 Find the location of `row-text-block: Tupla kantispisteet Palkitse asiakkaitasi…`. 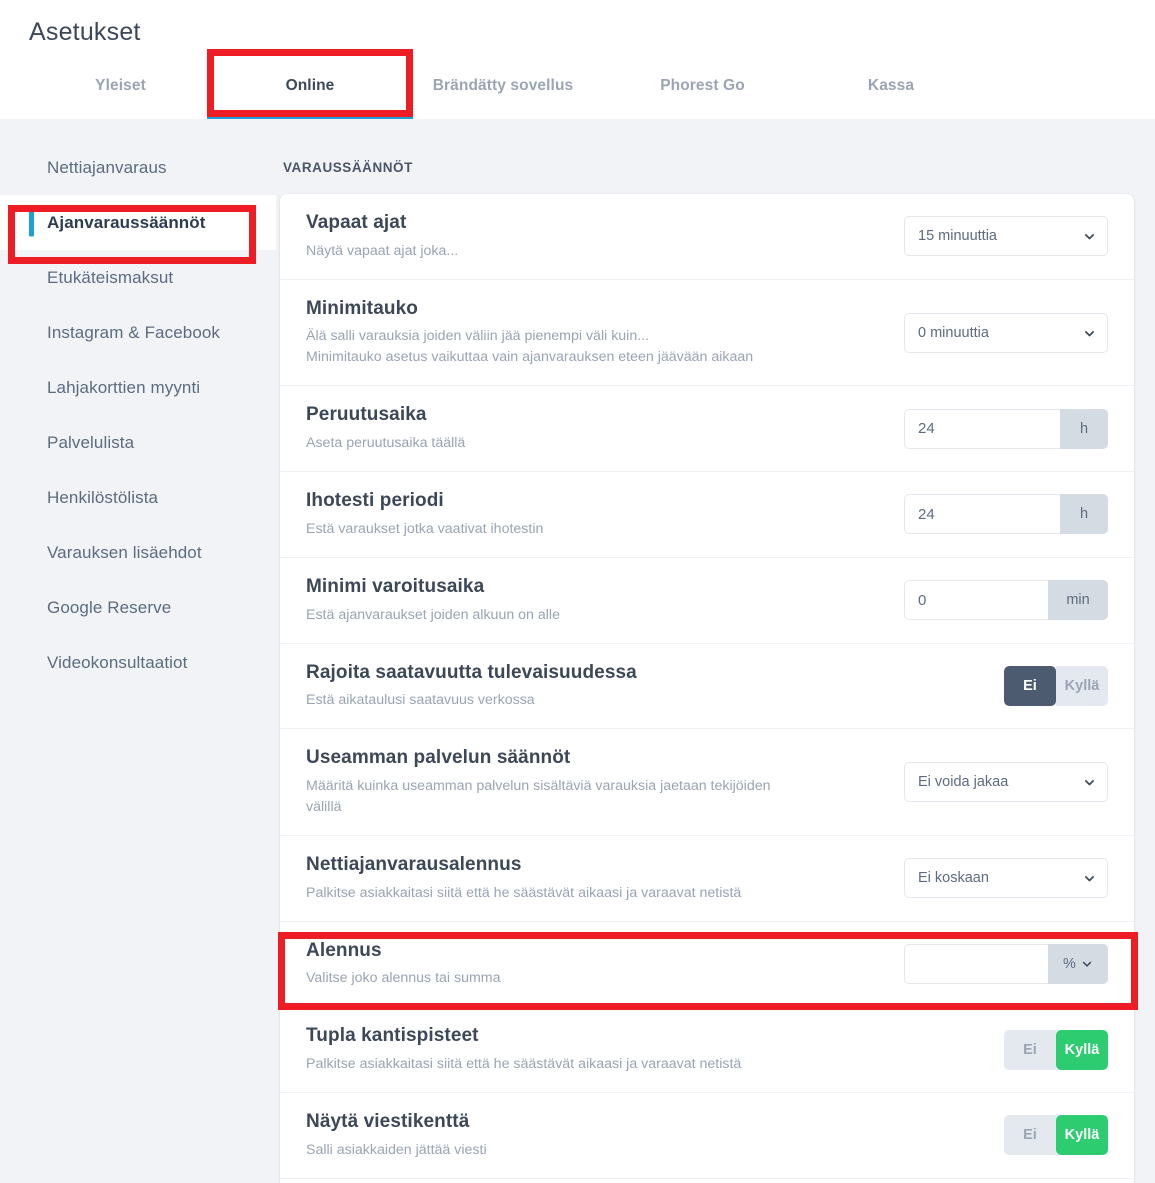

row-text-block: Tupla kantispisteet Palkitse asiakkaitasi… is located at coordinates (523, 1049).